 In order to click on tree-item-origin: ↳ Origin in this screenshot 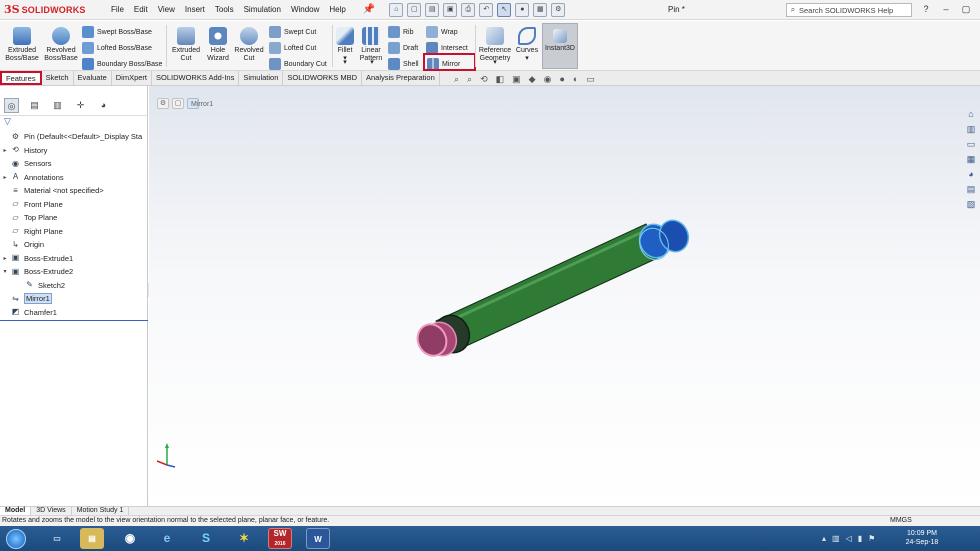, I will do `click(73, 245)`.